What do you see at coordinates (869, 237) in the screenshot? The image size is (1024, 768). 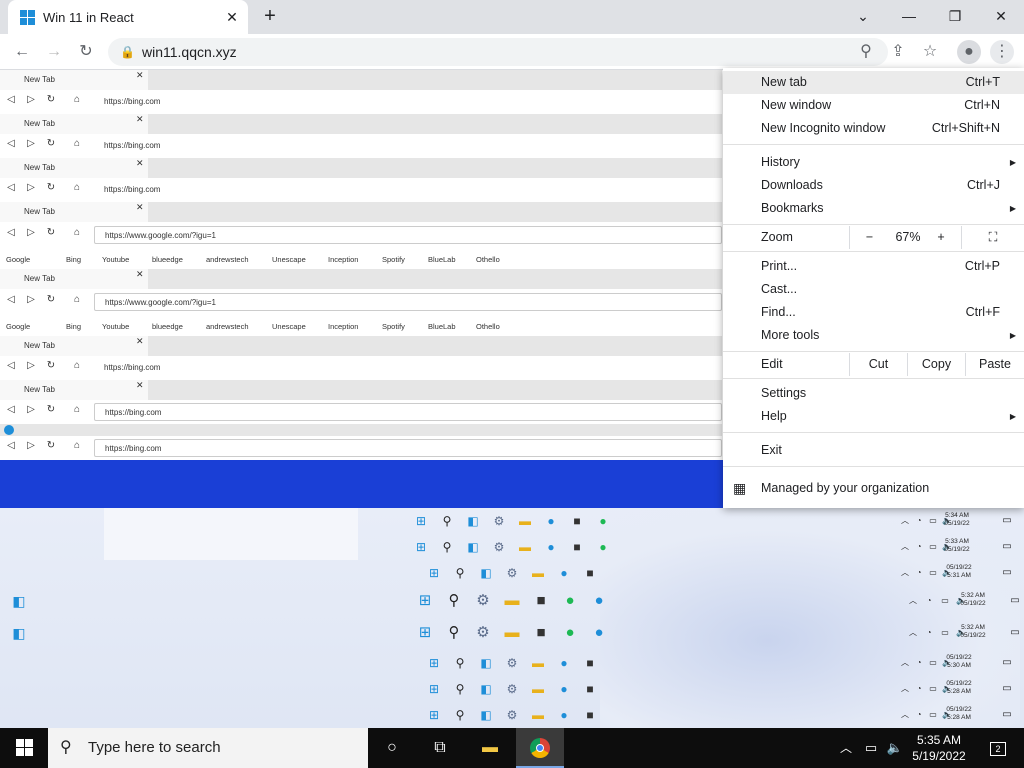 I see `zoom-out-button: −` at bounding box center [869, 237].